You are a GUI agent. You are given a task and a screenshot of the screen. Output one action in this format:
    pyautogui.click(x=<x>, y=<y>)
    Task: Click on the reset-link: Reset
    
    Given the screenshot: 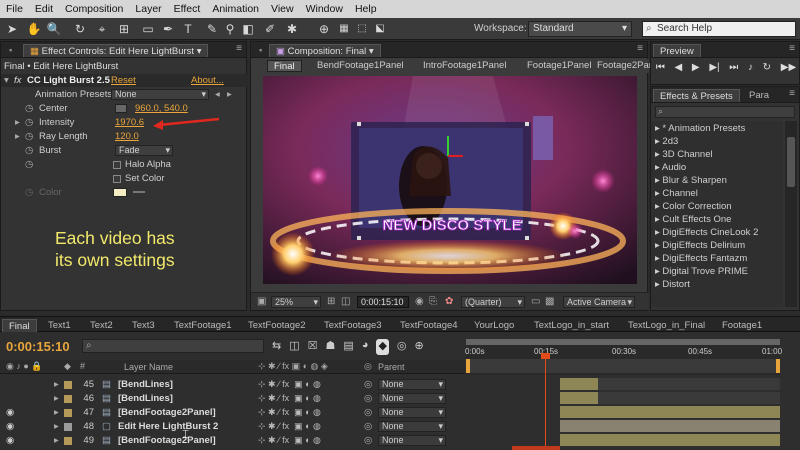 What is the action you would take?
    pyautogui.click(x=123, y=80)
    